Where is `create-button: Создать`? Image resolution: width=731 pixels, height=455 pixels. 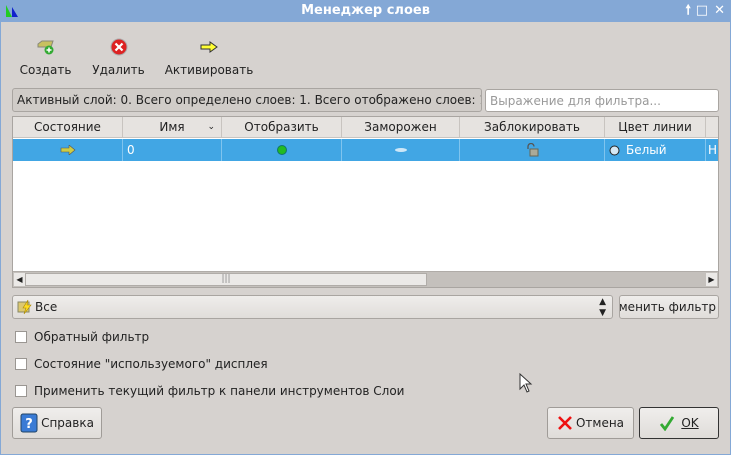 create-button: Создать is located at coordinates (45, 56).